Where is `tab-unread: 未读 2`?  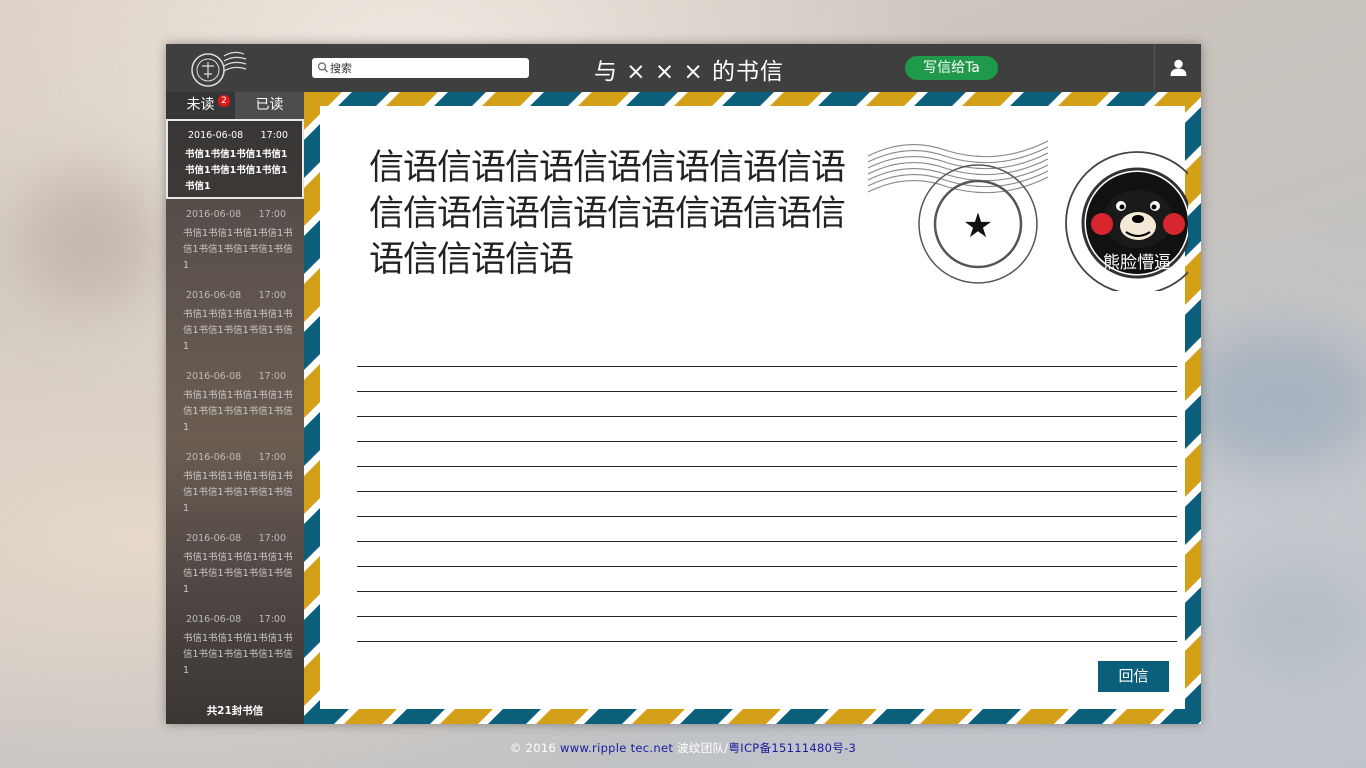 tab-unread: 未读 2 is located at coordinates (200, 105).